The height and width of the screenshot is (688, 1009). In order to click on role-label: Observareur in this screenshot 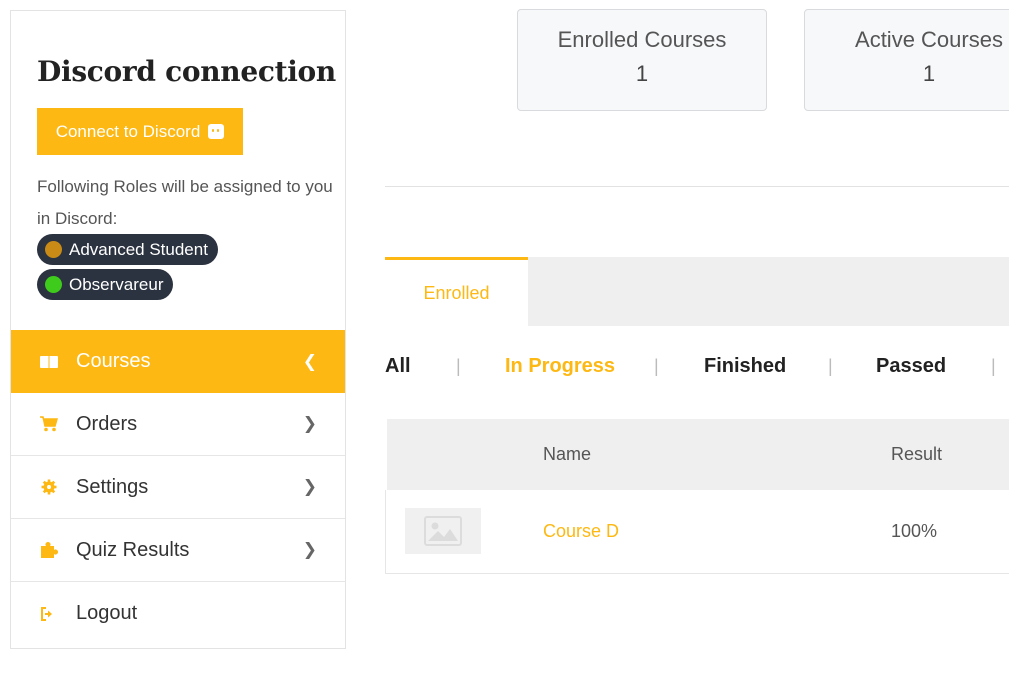, I will do `click(116, 284)`.